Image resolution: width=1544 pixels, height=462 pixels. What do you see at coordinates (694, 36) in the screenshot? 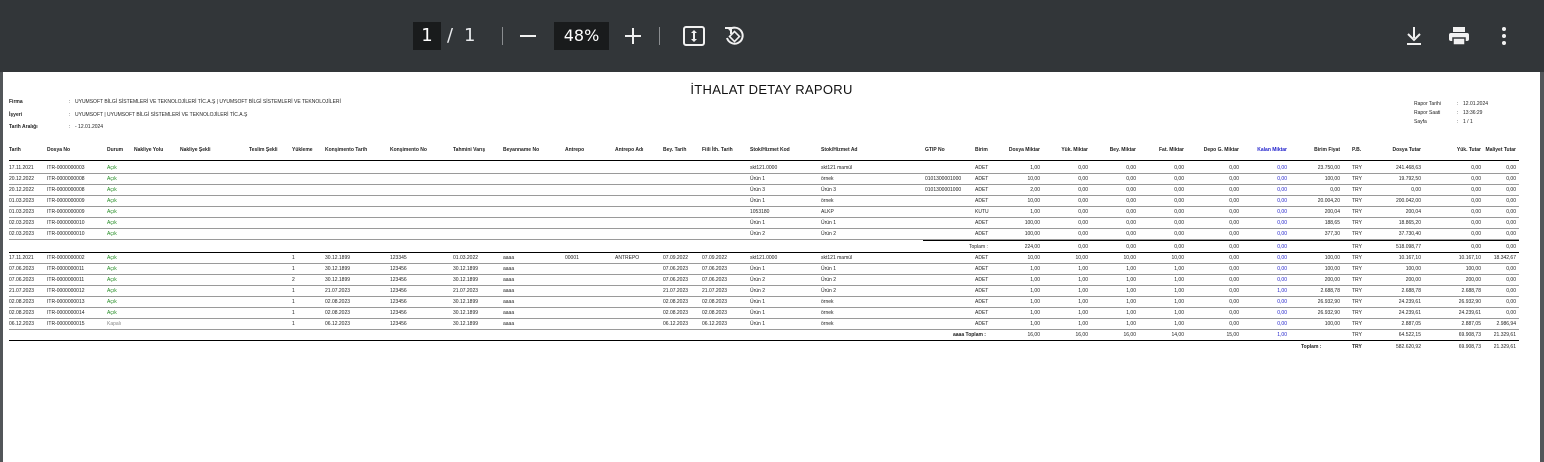
I see `fit-page-button` at bounding box center [694, 36].